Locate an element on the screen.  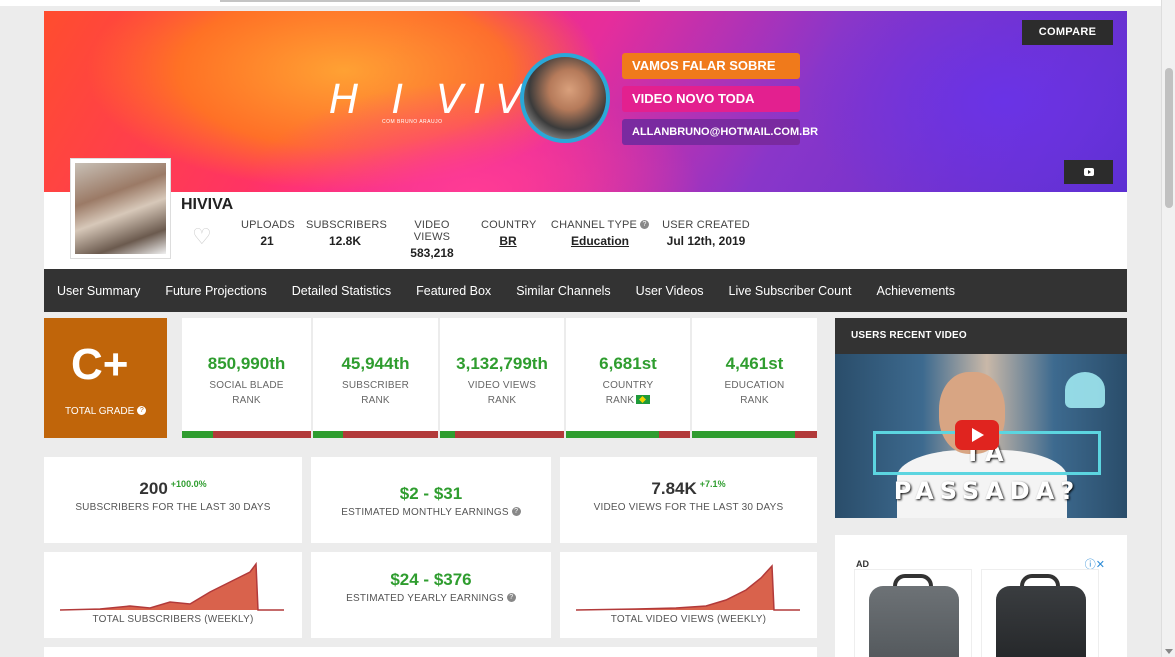
channel-name: HIVIVA is located at coordinates (207, 204).